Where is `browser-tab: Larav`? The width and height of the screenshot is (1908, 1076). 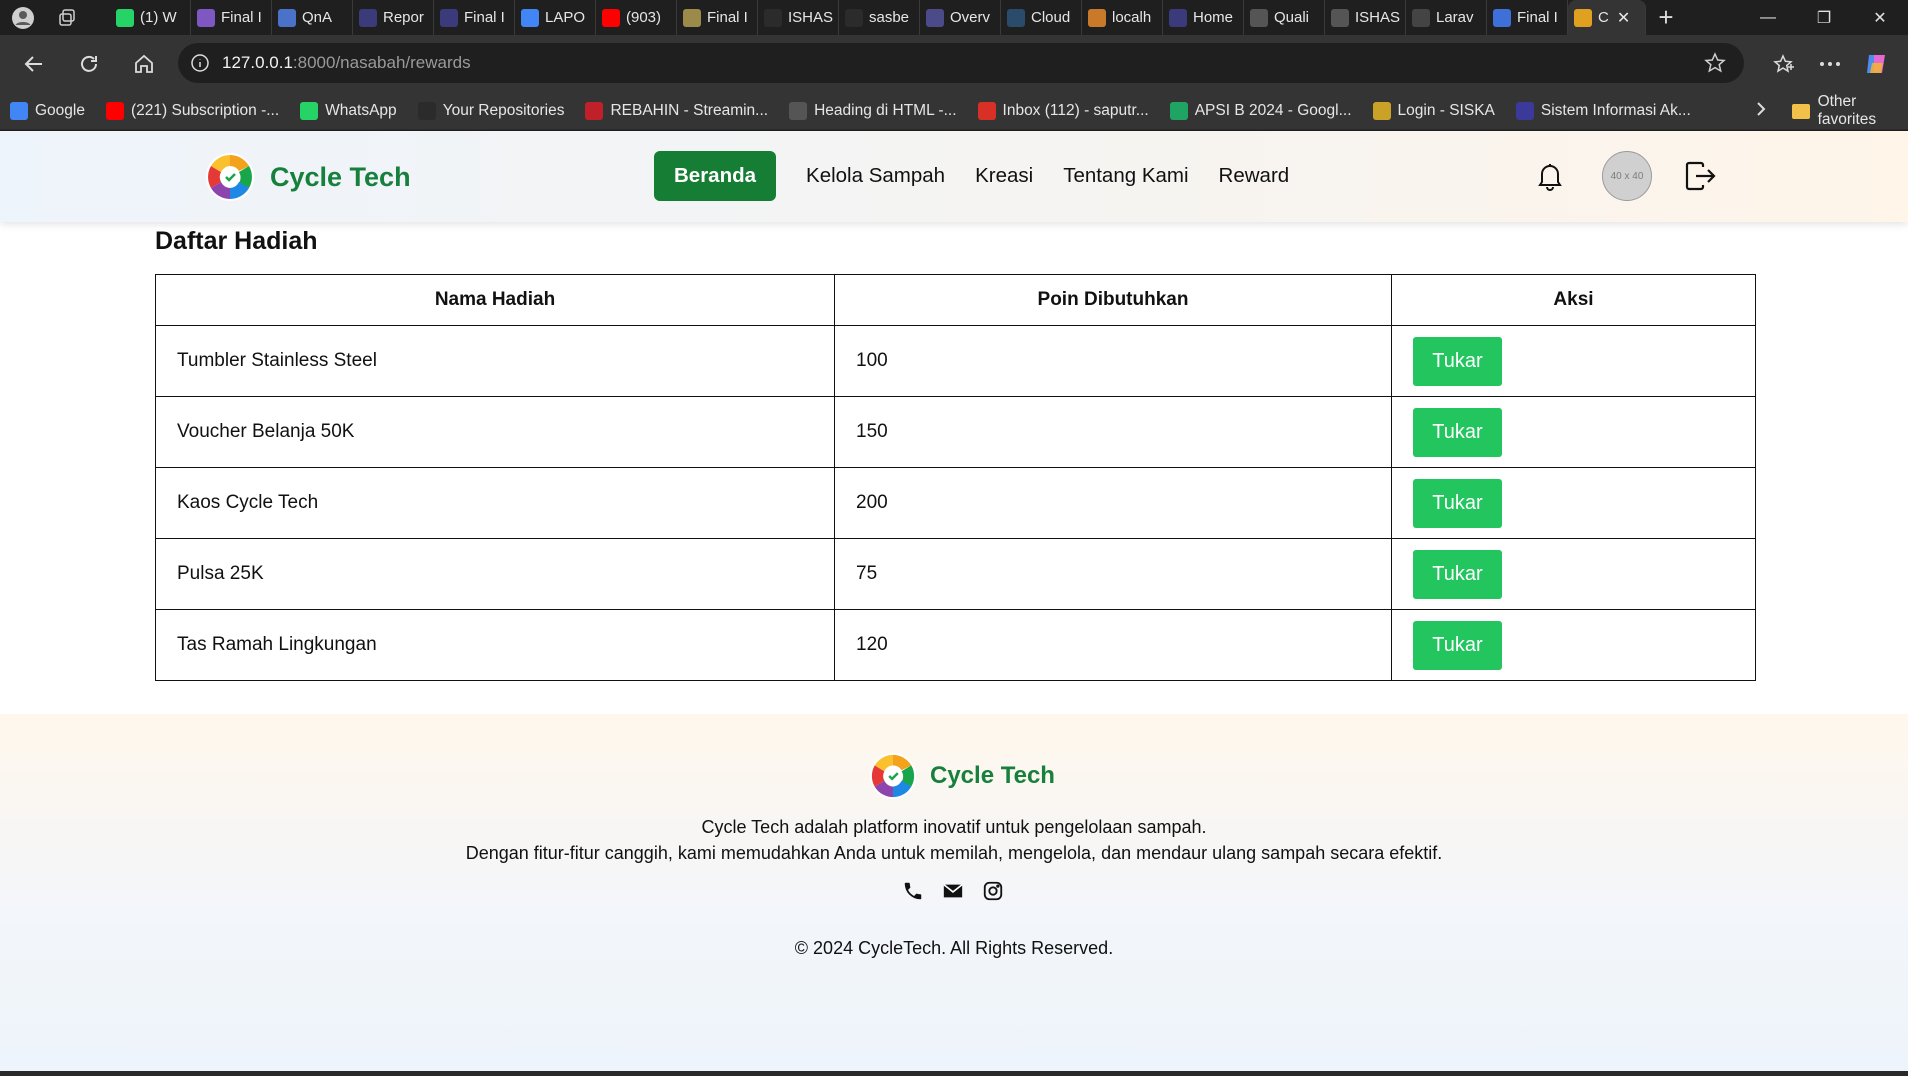
browser-tab: Larav is located at coordinates (1446, 17).